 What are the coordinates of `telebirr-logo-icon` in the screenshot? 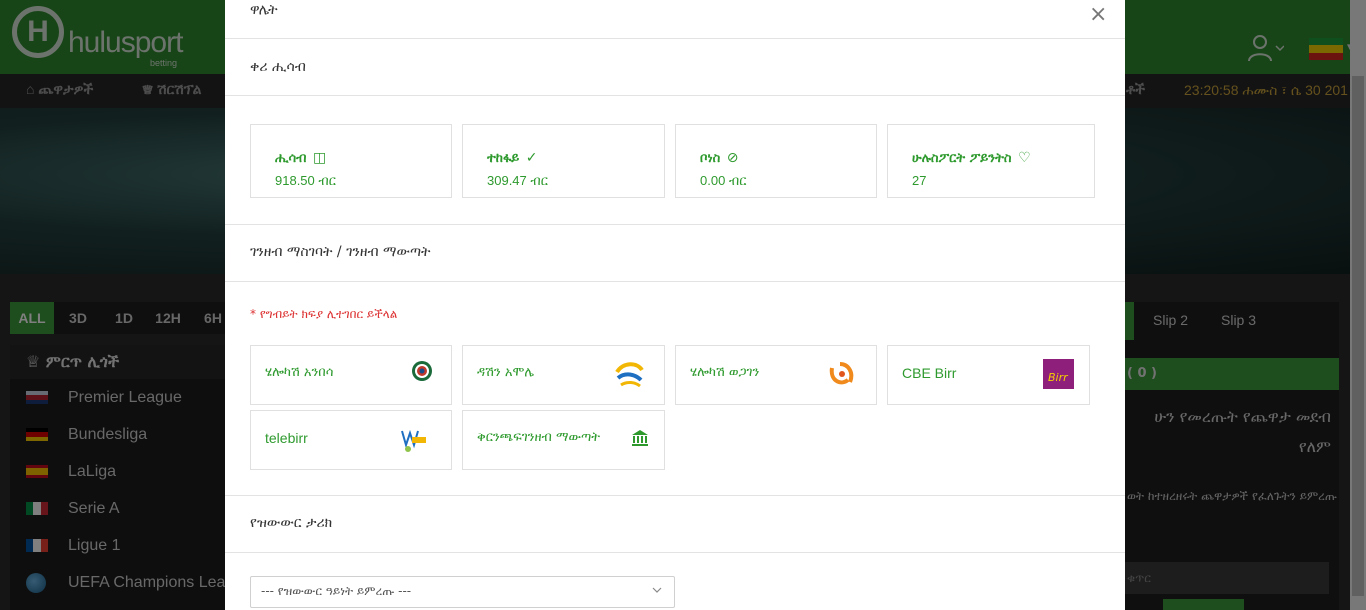 It's located at (413, 440).